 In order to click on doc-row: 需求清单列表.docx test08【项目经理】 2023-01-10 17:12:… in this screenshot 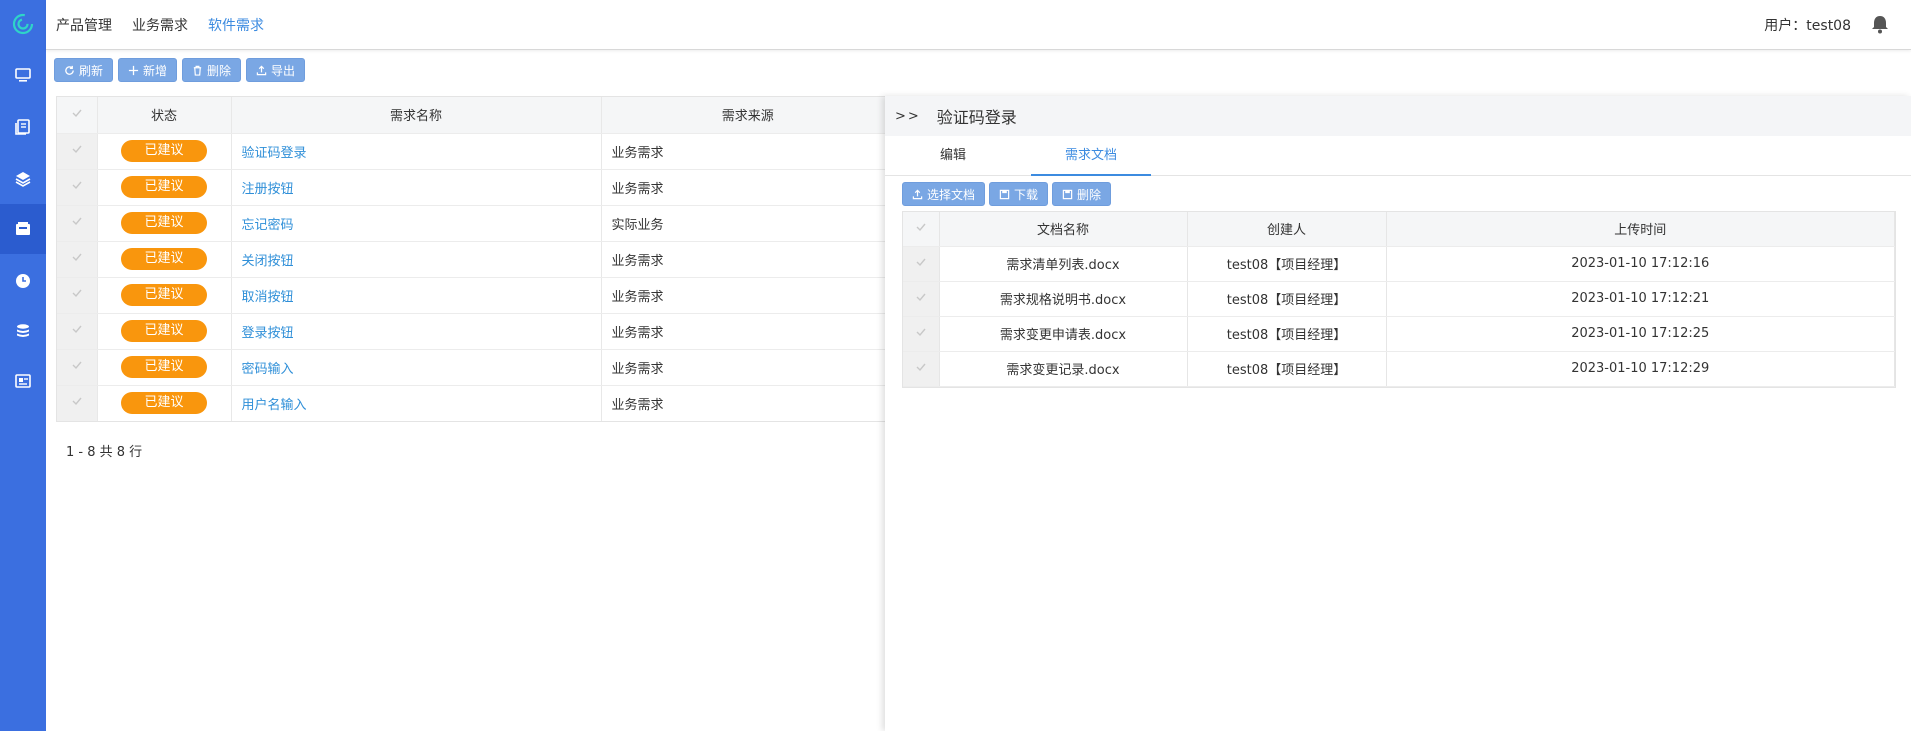, I will do `click(1399, 264)`.